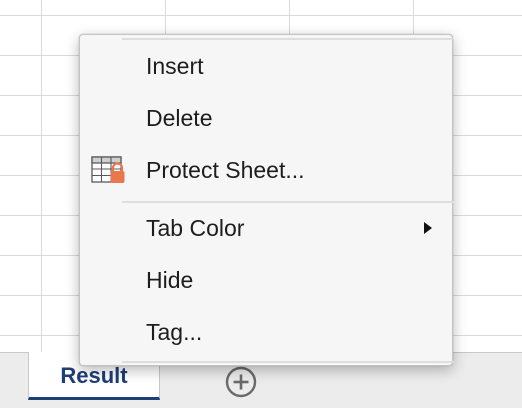 Image resolution: width=522 pixels, height=408 pixels. Describe the element at coordinates (94, 375) in the screenshot. I see `sheet-tab-label: Result` at that location.